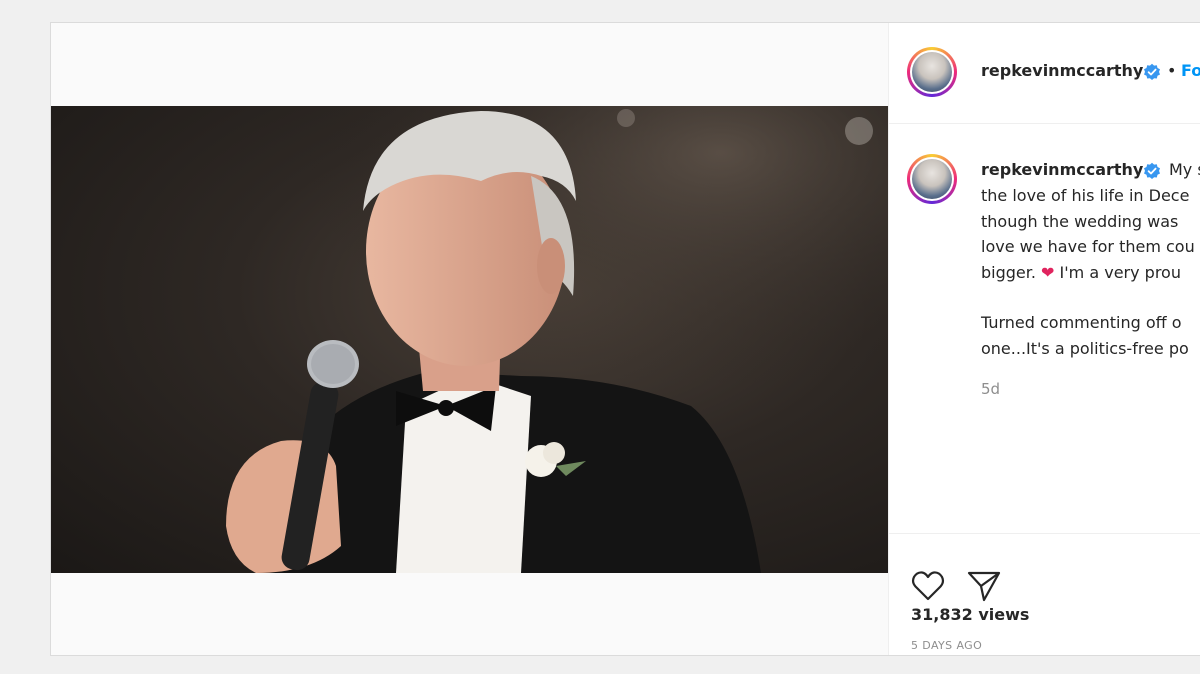  What do you see at coordinates (1088, 246) in the screenshot?
I see `caption-line: love we have for them cou` at bounding box center [1088, 246].